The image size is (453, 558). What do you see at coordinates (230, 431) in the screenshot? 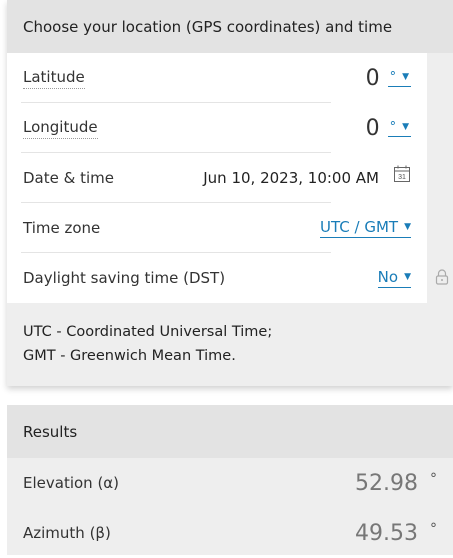
I see `results-card-header: Results` at bounding box center [230, 431].